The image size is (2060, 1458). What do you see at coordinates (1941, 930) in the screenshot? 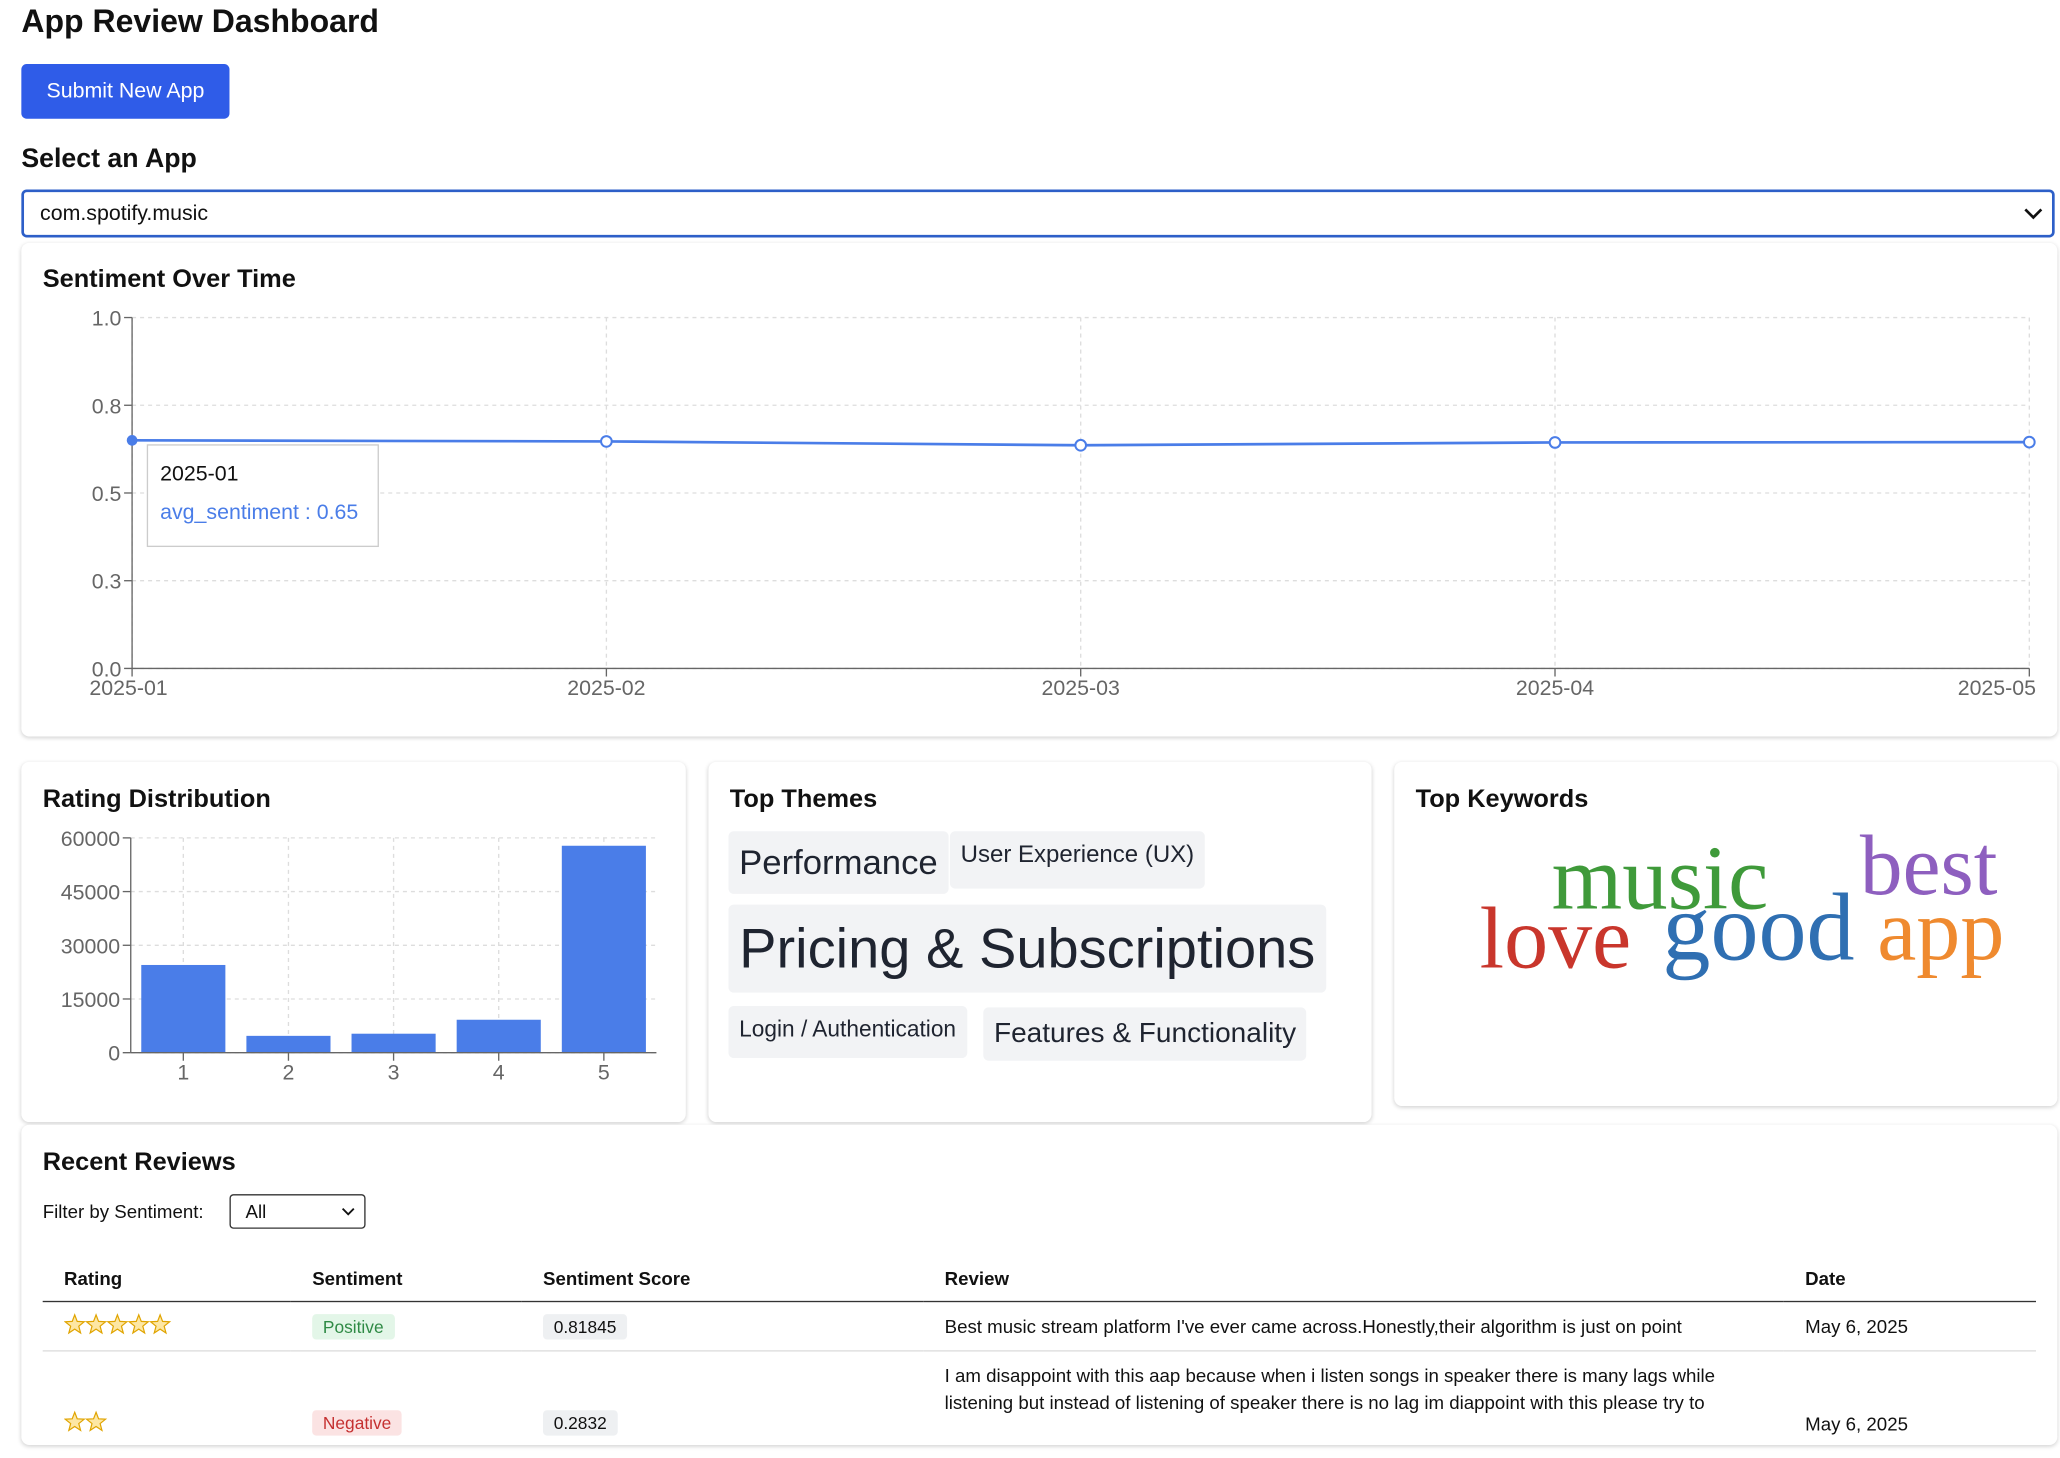
I see `keyword-word: app` at bounding box center [1941, 930].